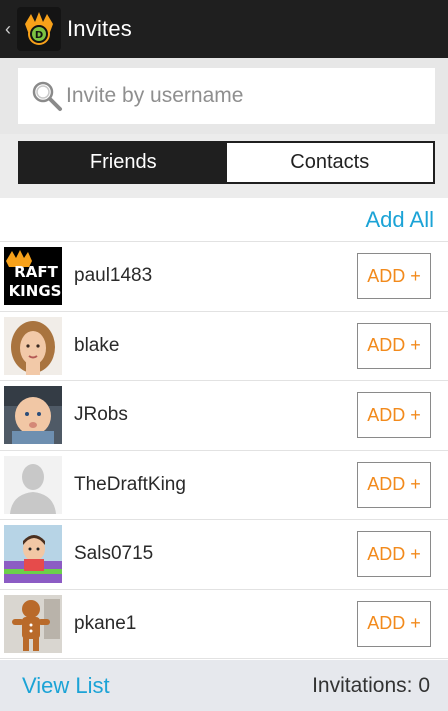 Image resolution: width=448 pixels, height=711 pixels. What do you see at coordinates (224, 29) in the screenshot?
I see `action-bar: ‹ D Invites` at bounding box center [224, 29].